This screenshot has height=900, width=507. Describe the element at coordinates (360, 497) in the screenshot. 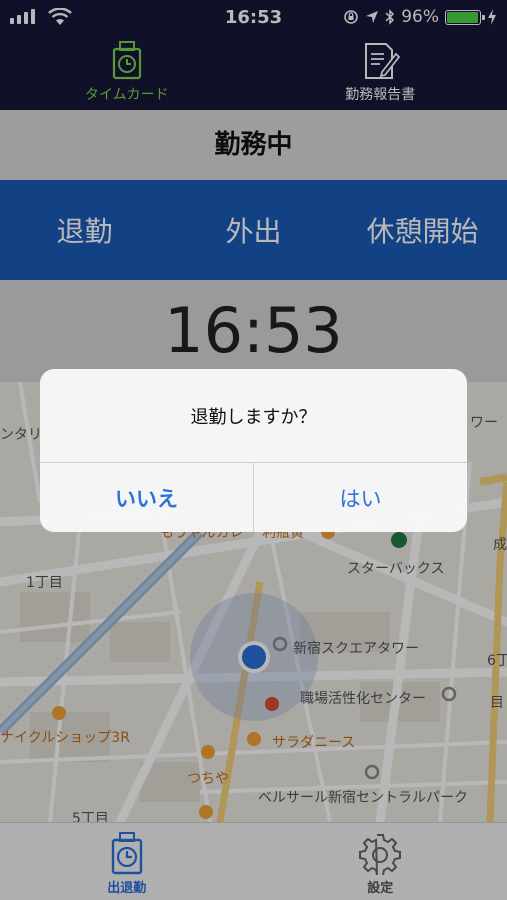

I see `yes-button: はい` at that location.